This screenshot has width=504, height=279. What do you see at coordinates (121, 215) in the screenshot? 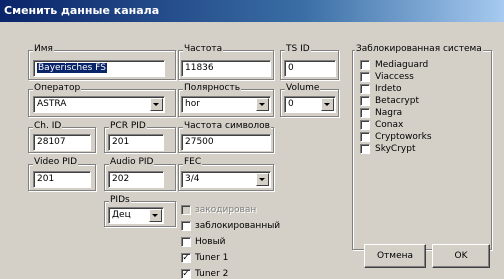
I see `pids-value: Дец` at bounding box center [121, 215].